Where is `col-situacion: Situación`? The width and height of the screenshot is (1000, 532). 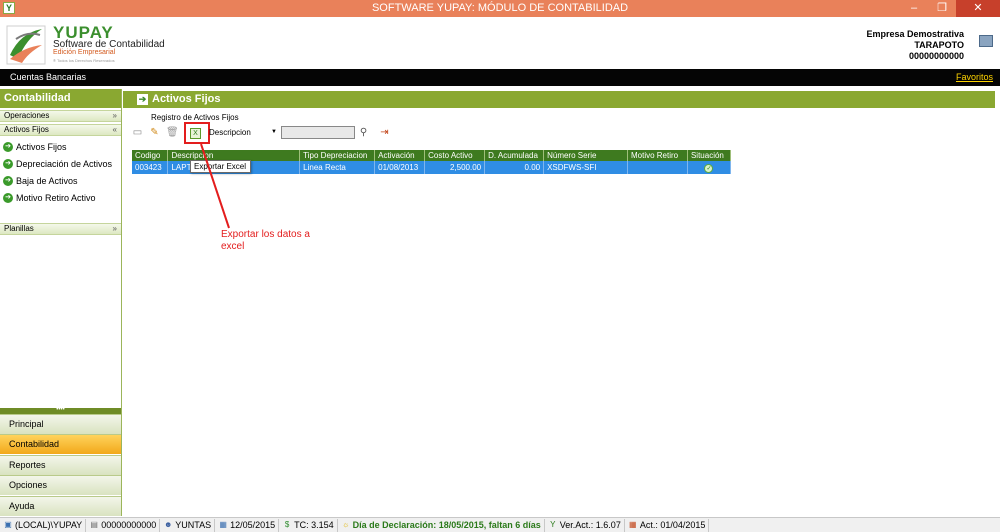 col-situacion: Situación is located at coordinates (709, 155).